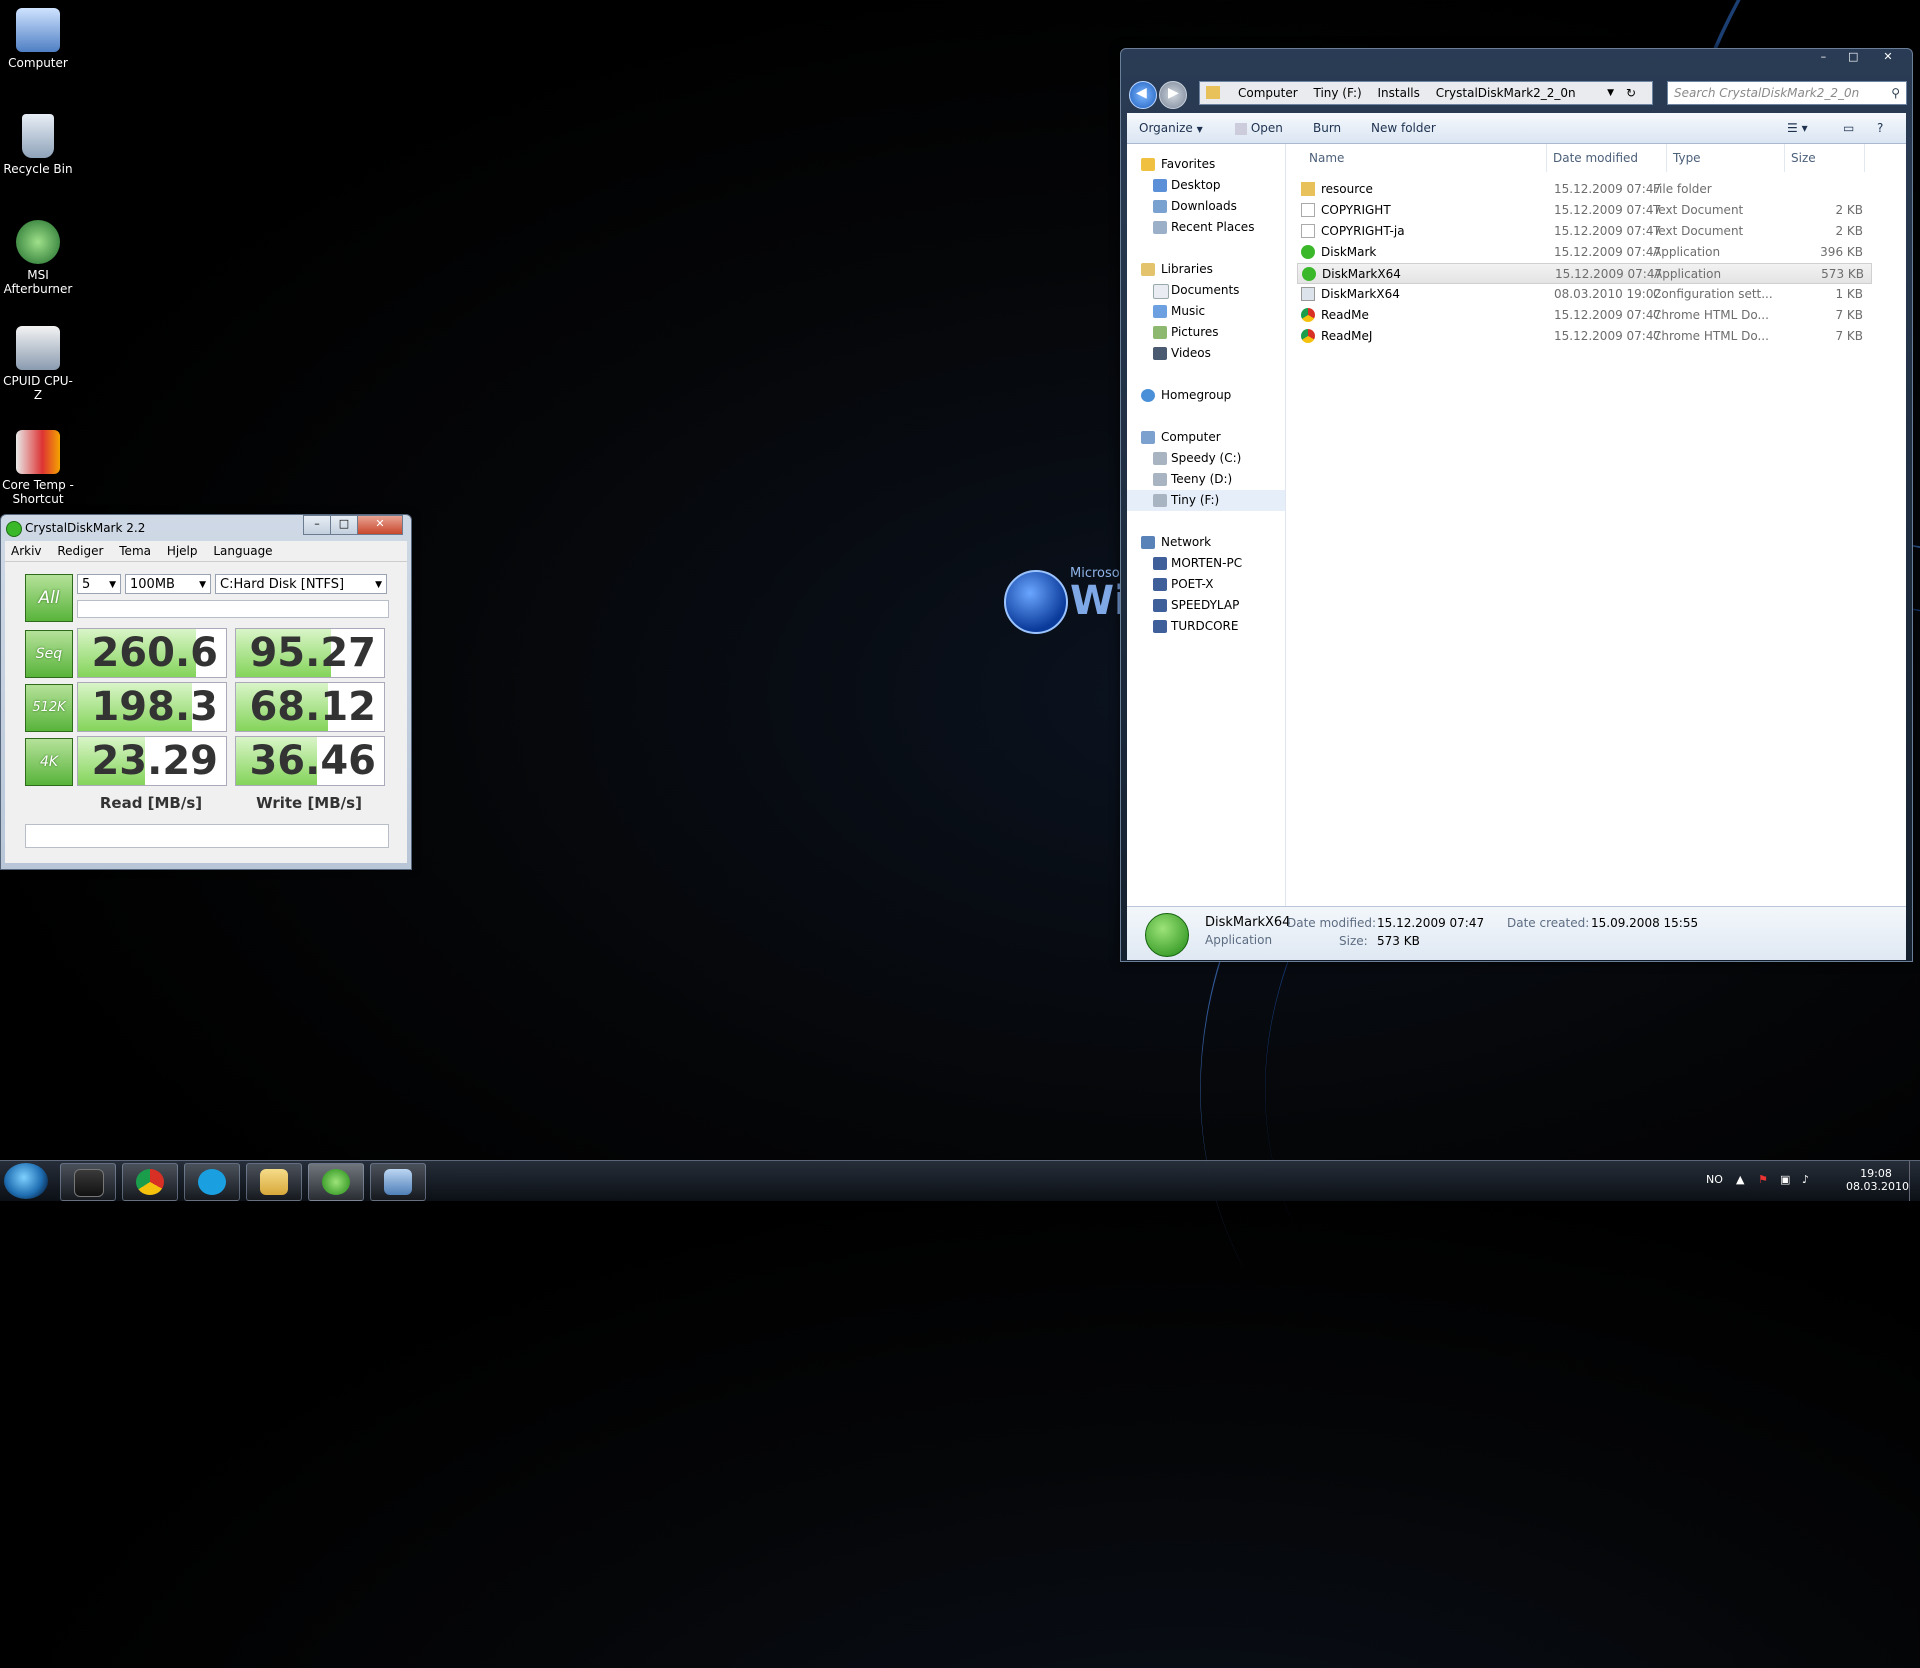 This screenshot has height=1668, width=1920. What do you see at coordinates (1206, 395) in the screenshot?
I see `nav-homegroup: Homegroup` at bounding box center [1206, 395].